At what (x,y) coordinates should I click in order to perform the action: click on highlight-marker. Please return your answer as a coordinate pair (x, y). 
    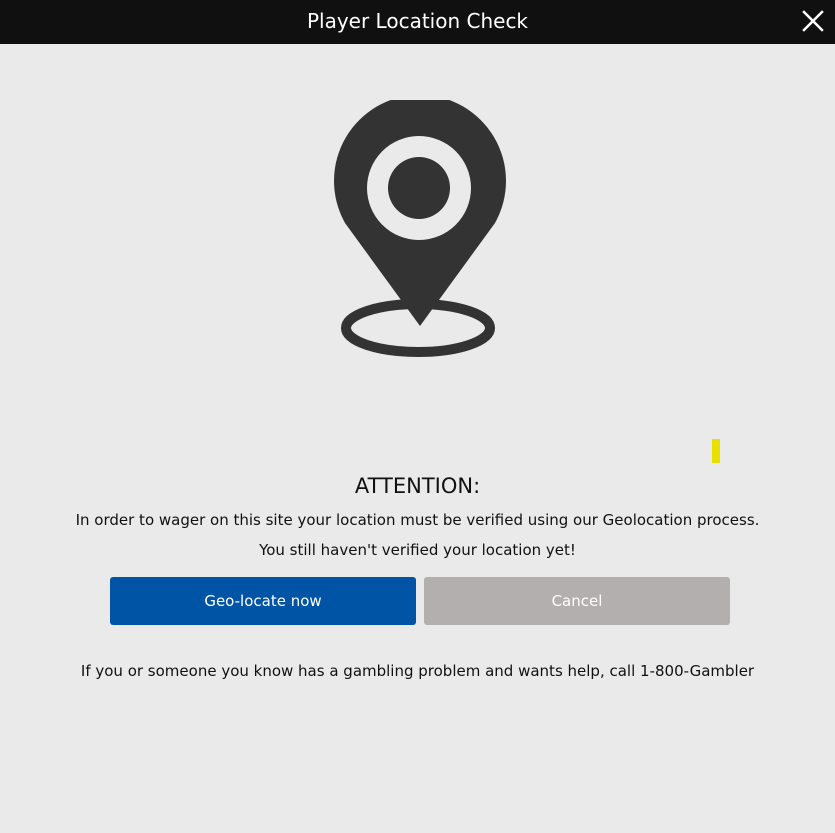
    Looking at the image, I should click on (716, 451).